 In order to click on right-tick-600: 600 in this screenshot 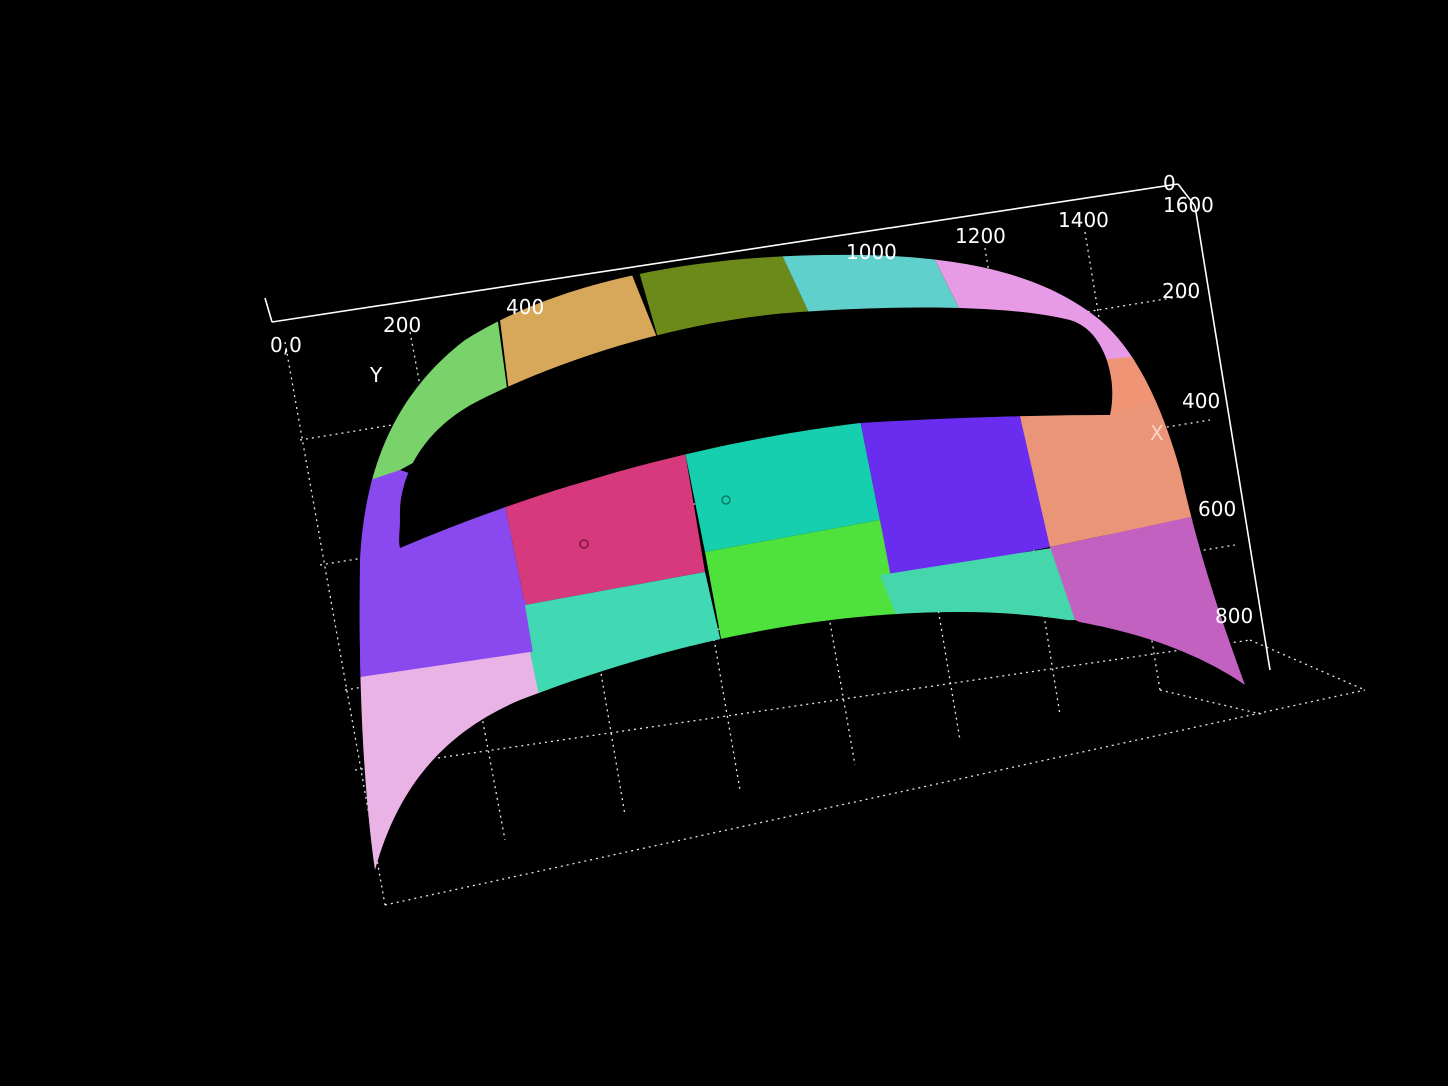, I will do `click(1217, 509)`.